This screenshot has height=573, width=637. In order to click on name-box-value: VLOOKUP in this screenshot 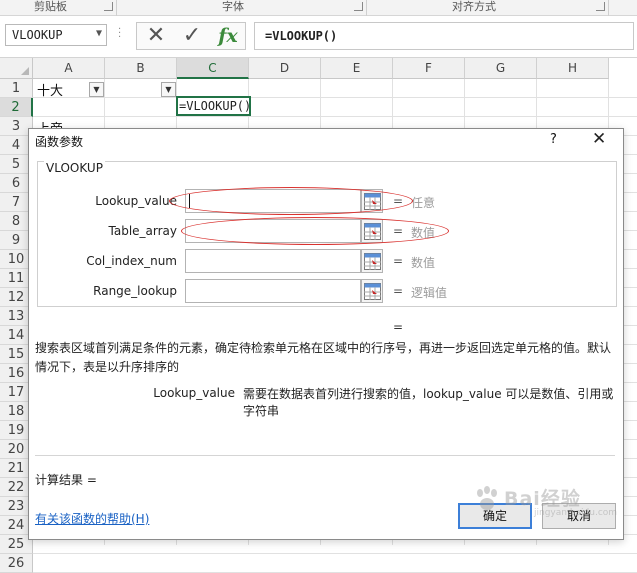, I will do `click(37, 35)`.